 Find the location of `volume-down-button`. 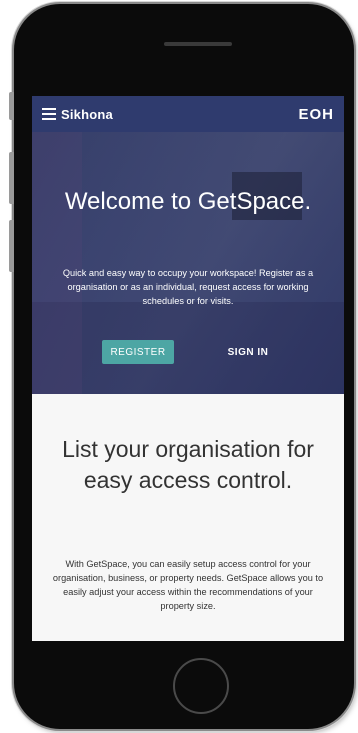

volume-down-button is located at coordinates (11, 246).